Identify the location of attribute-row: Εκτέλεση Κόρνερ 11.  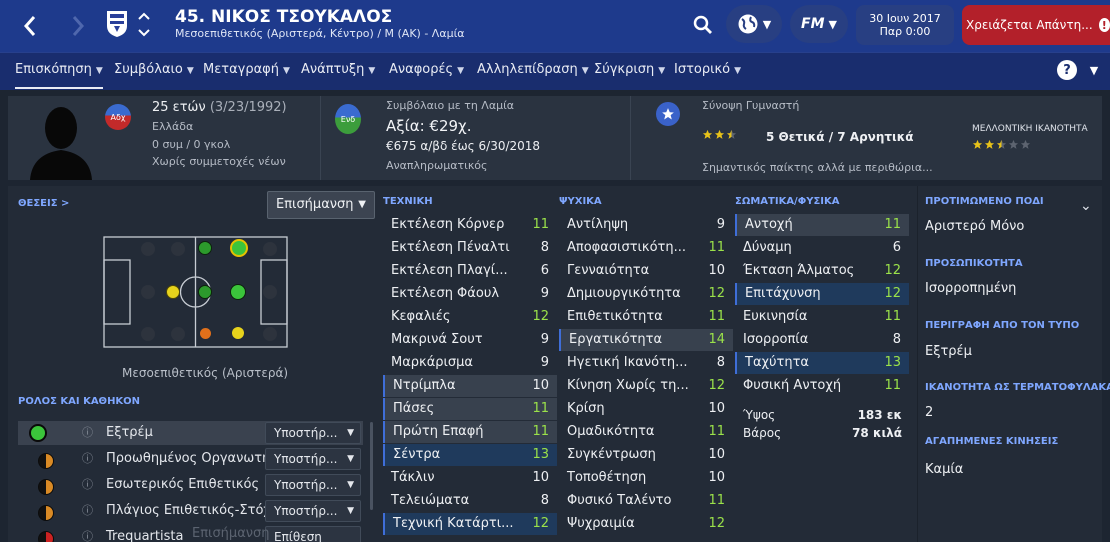
(470, 225).